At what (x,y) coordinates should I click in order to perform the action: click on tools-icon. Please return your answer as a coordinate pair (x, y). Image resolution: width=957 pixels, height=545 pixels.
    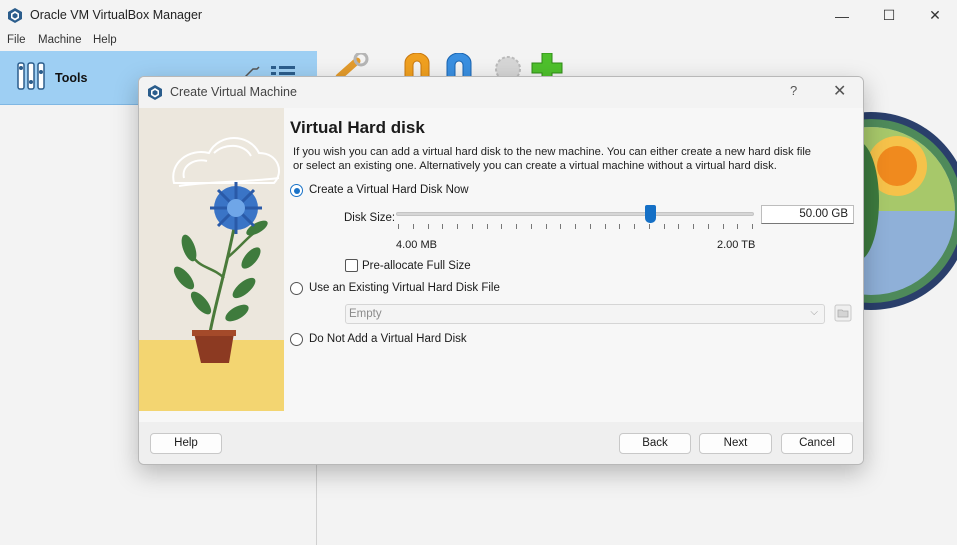
    Looking at the image, I should click on (31, 77).